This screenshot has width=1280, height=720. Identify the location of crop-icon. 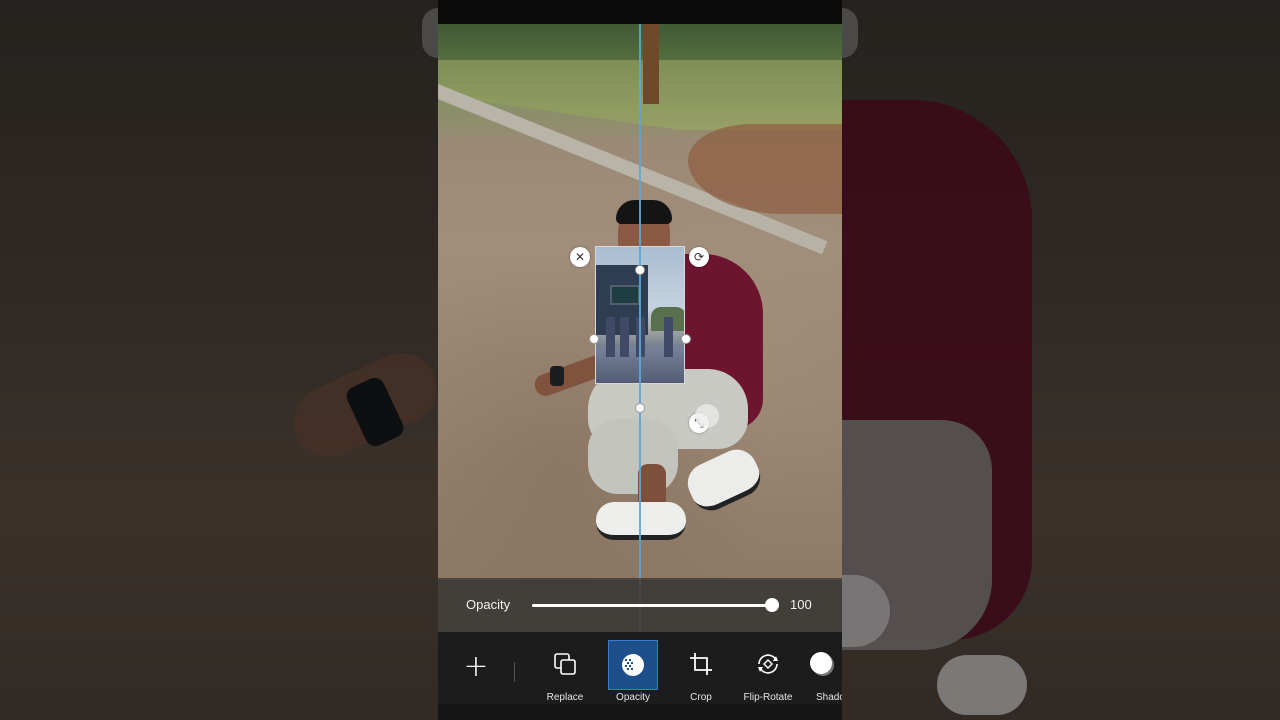
(701, 664).